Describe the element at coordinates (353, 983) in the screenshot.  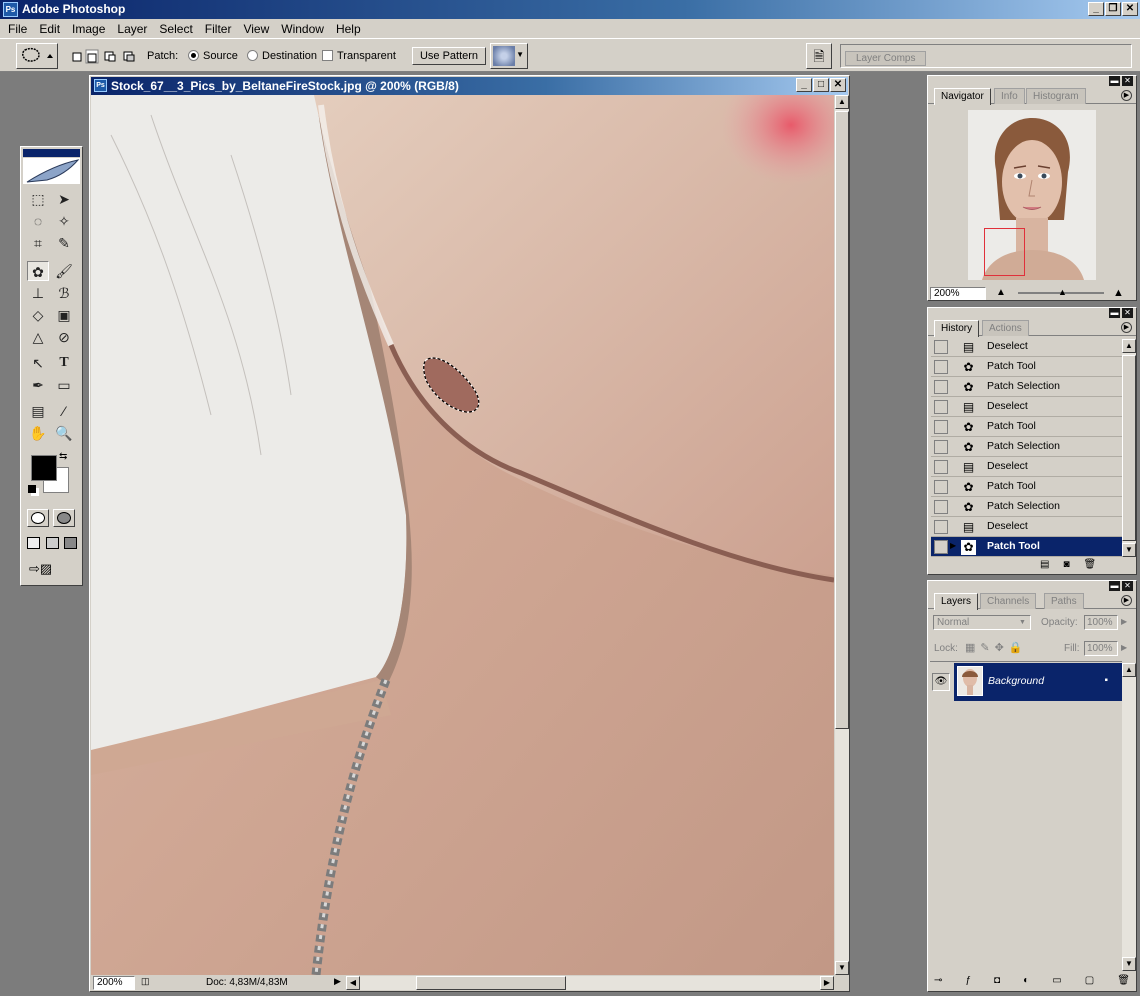
I see `scroll-left-icon: ◀` at that location.